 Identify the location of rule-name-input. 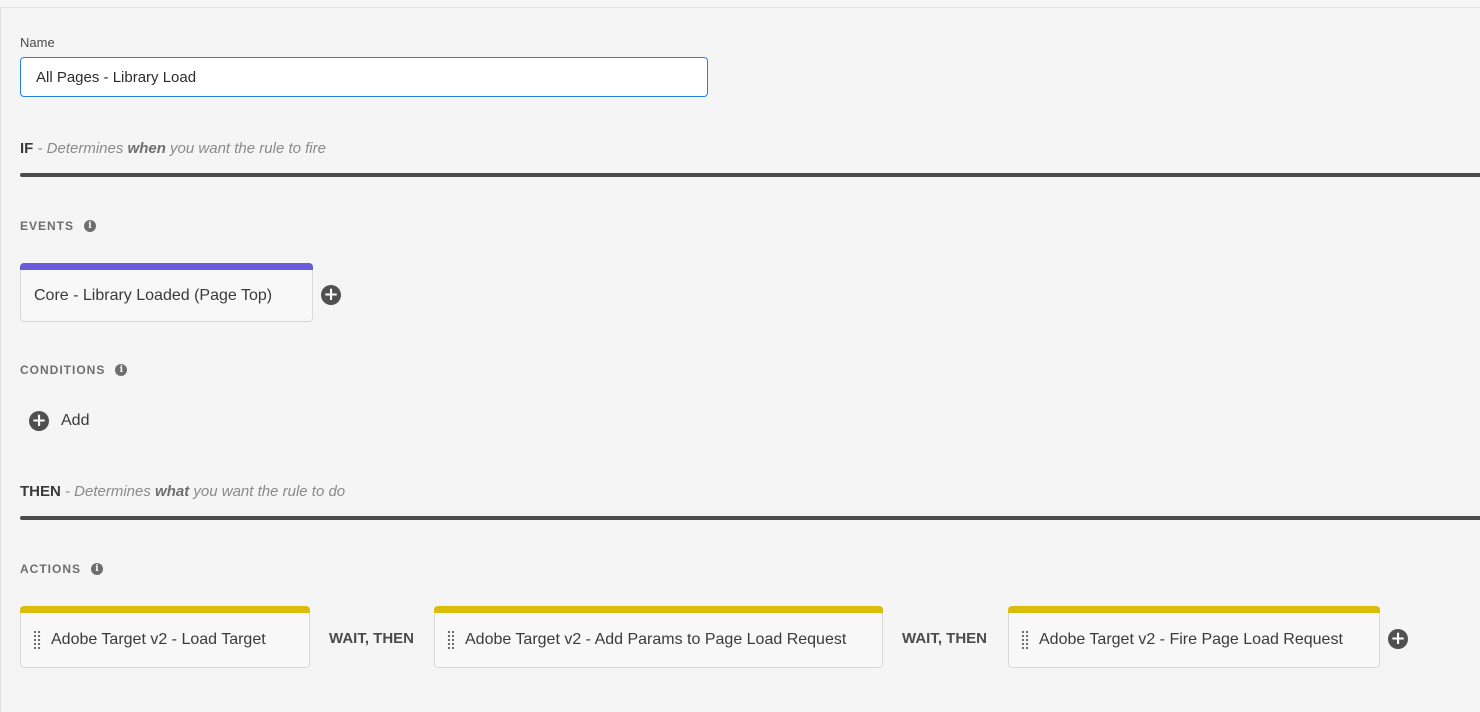
(364, 77).